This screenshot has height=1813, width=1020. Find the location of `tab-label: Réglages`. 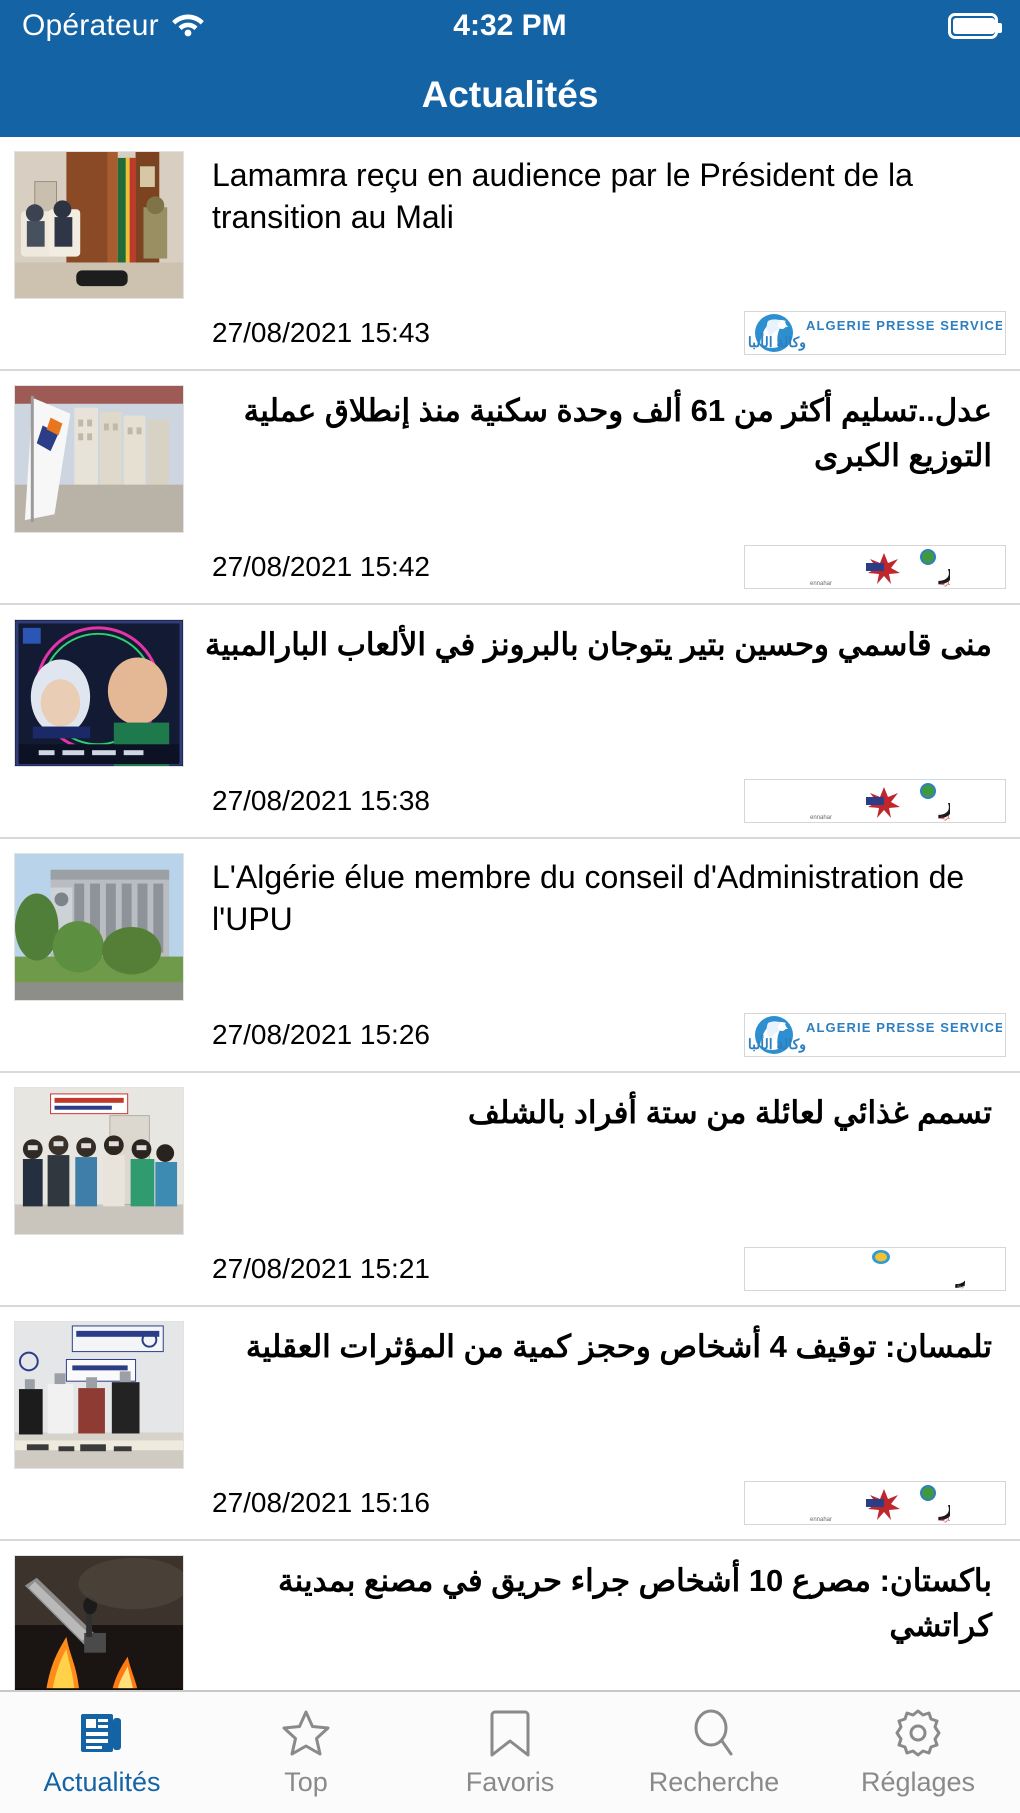

tab-label: Réglages is located at coordinates (918, 1782).